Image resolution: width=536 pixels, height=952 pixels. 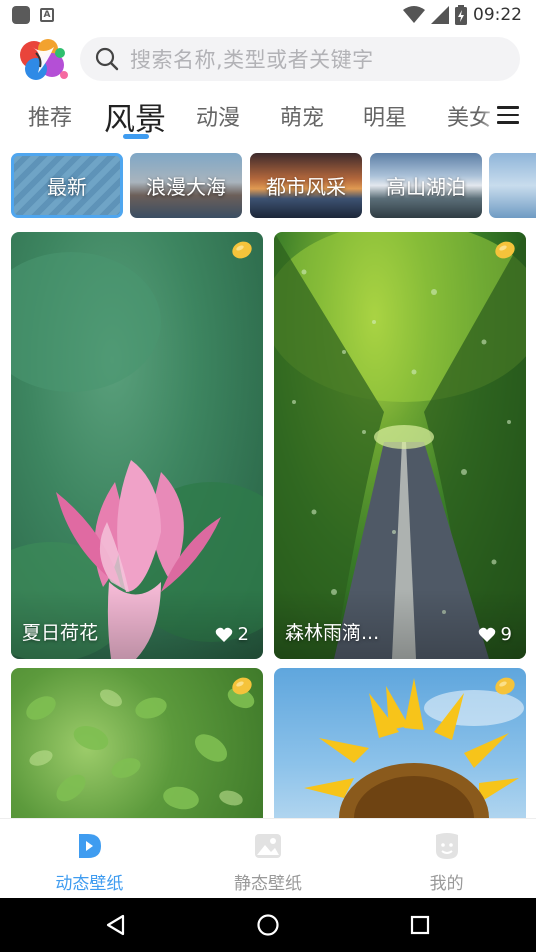 I want to click on nav-live-wallpaper: 动态壁纸, so click(x=89, y=858).